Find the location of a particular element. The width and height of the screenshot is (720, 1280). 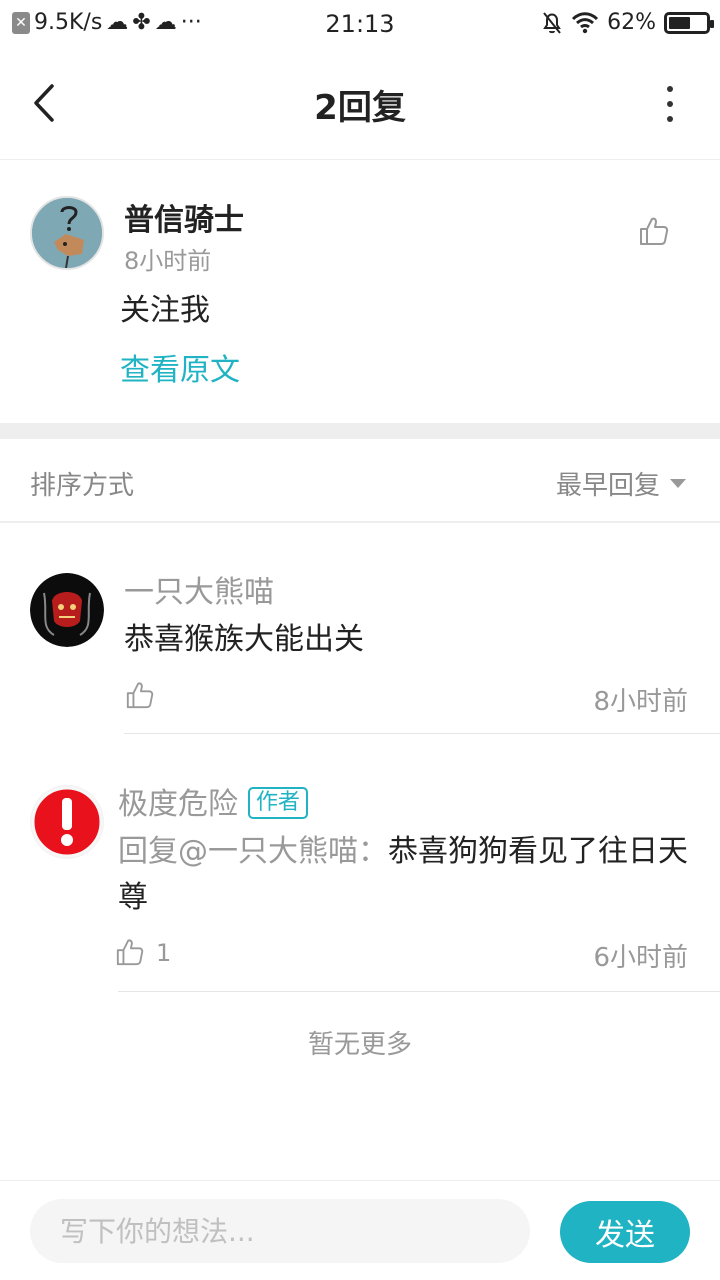

status-right: 62% is located at coordinates (627, 22).